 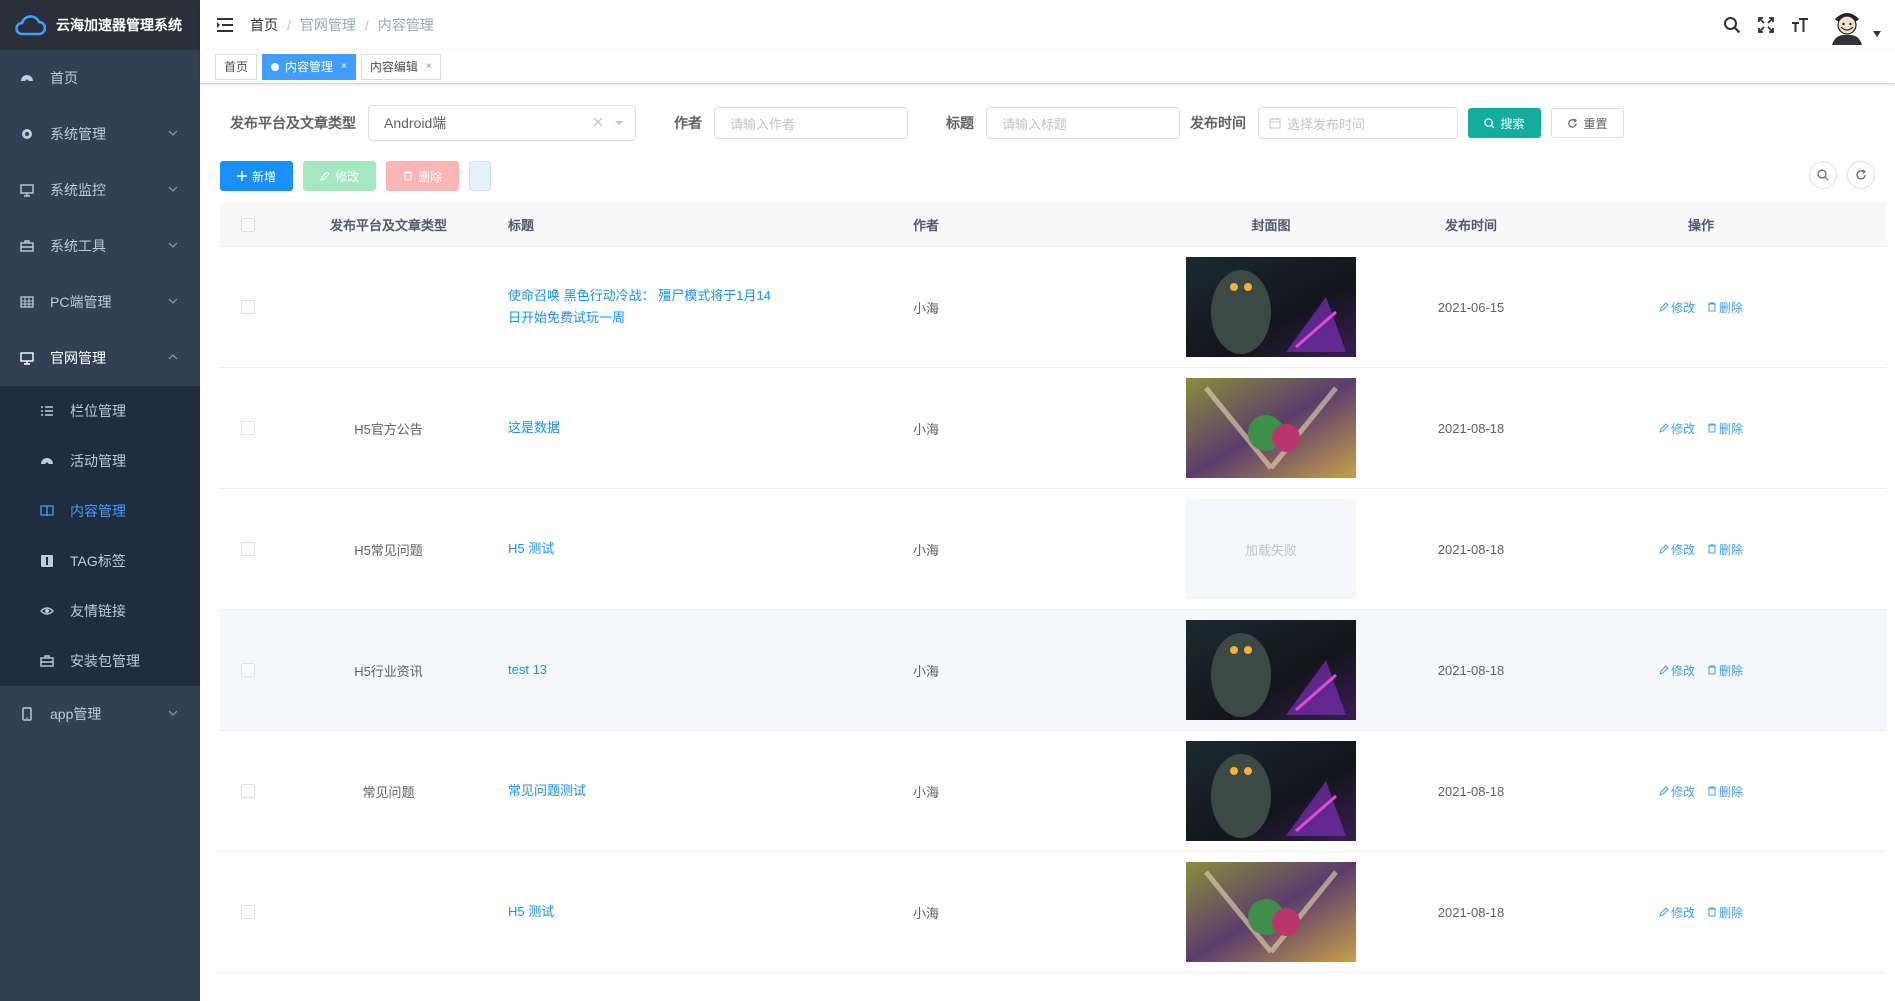 I want to click on edit-button: 修改, so click(x=339, y=176).